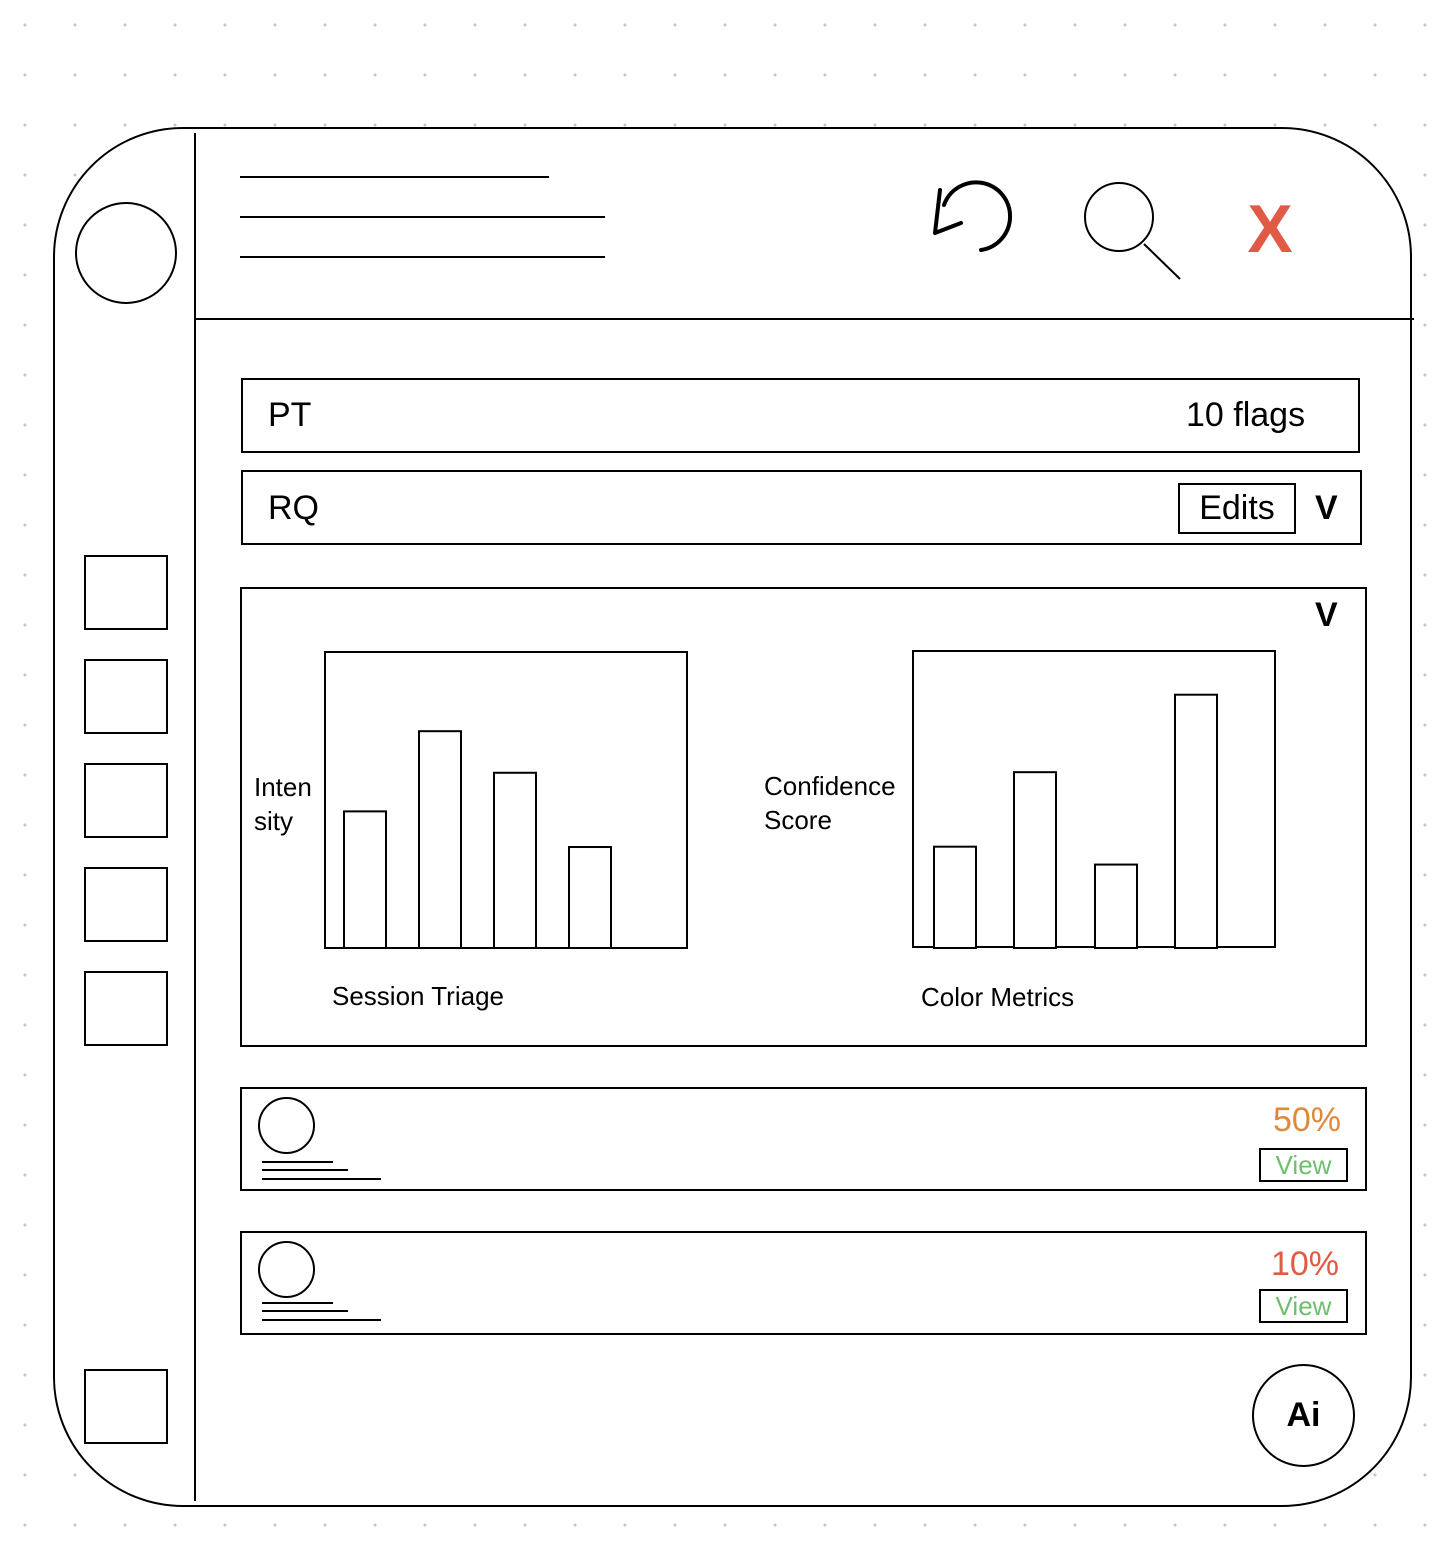 The width and height of the screenshot is (1454, 1556). Describe the element at coordinates (805, 319) in the screenshot. I see `header-divider` at that location.